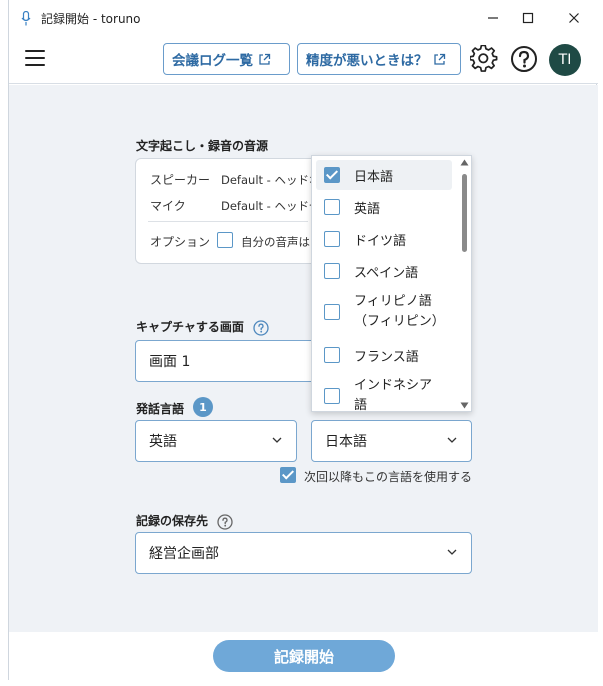 This screenshot has height=686, width=603. Describe the element at coordinates (35, 59) in the screenshot. I see `menu-icon` at that location.